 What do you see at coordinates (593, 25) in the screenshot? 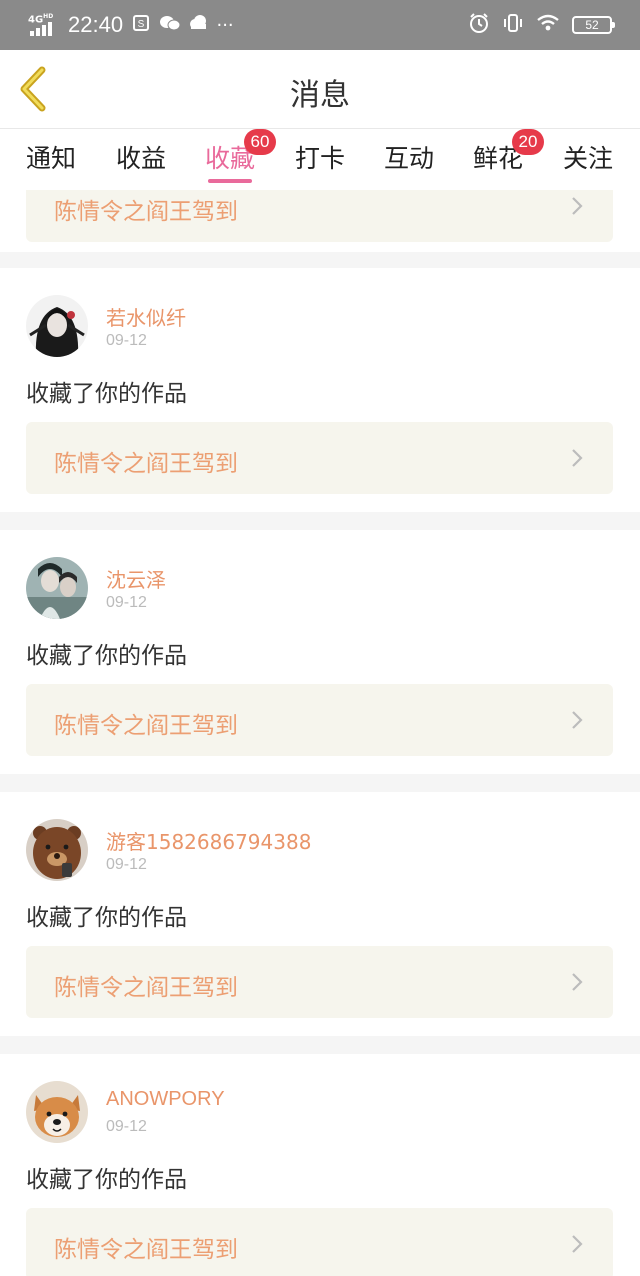
I see `battery-icon: 52` at bounding box center [593, 25].